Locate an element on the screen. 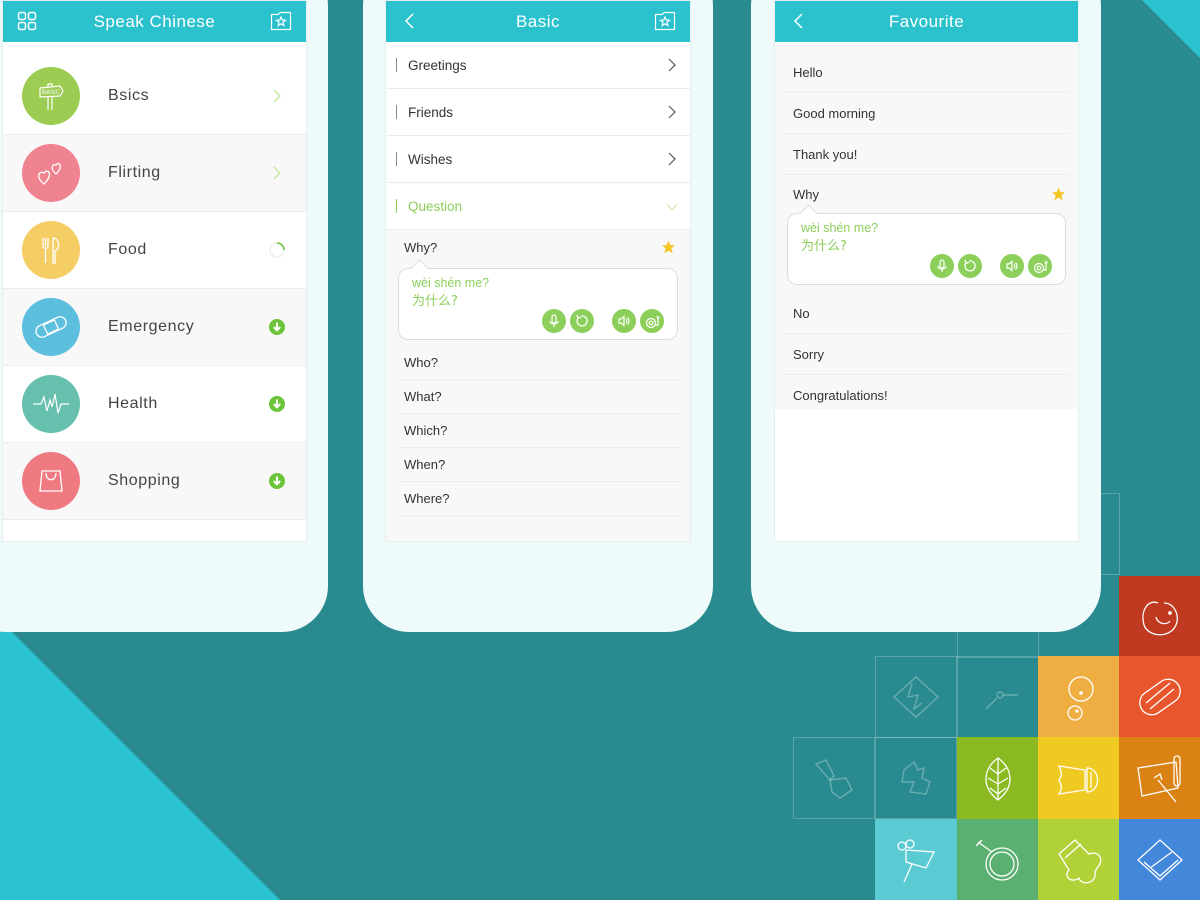  tile-peach is located at coordinates (1079, 697).